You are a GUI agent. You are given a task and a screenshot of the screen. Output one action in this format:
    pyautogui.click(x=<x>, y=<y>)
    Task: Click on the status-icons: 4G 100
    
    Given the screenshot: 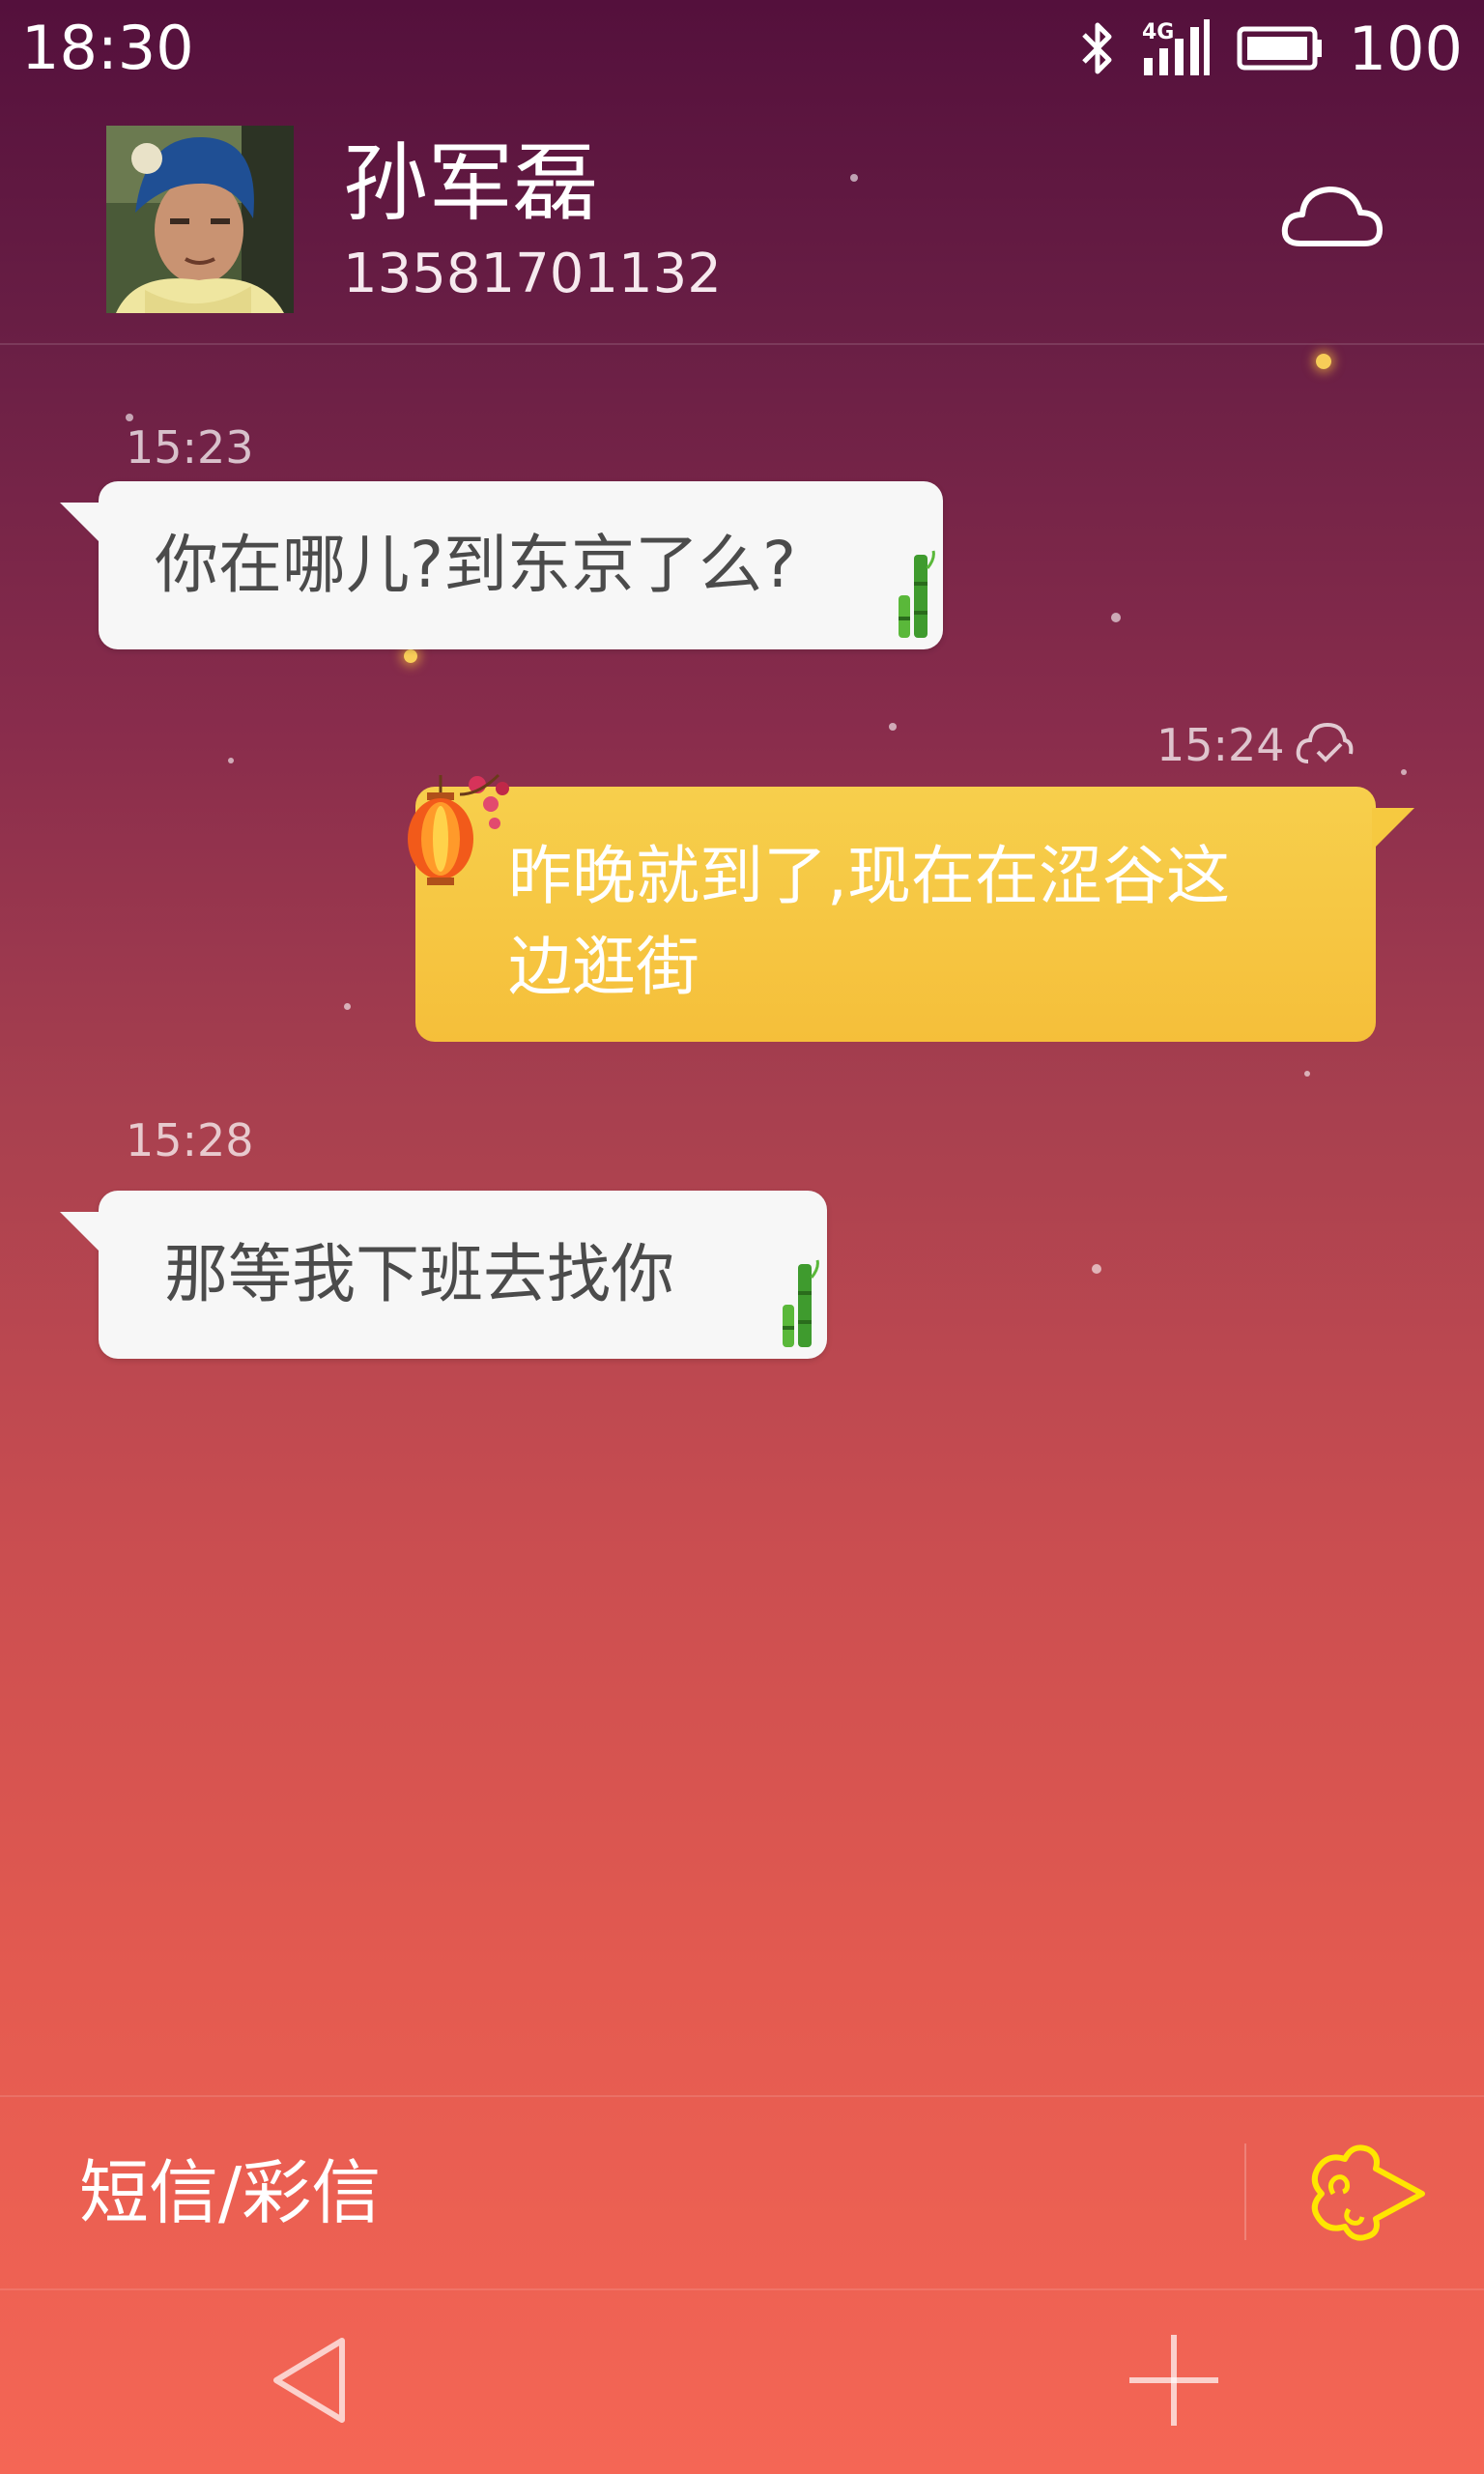 What is the action you would take?
    pyautogui.click(x=1271, y=49)
    